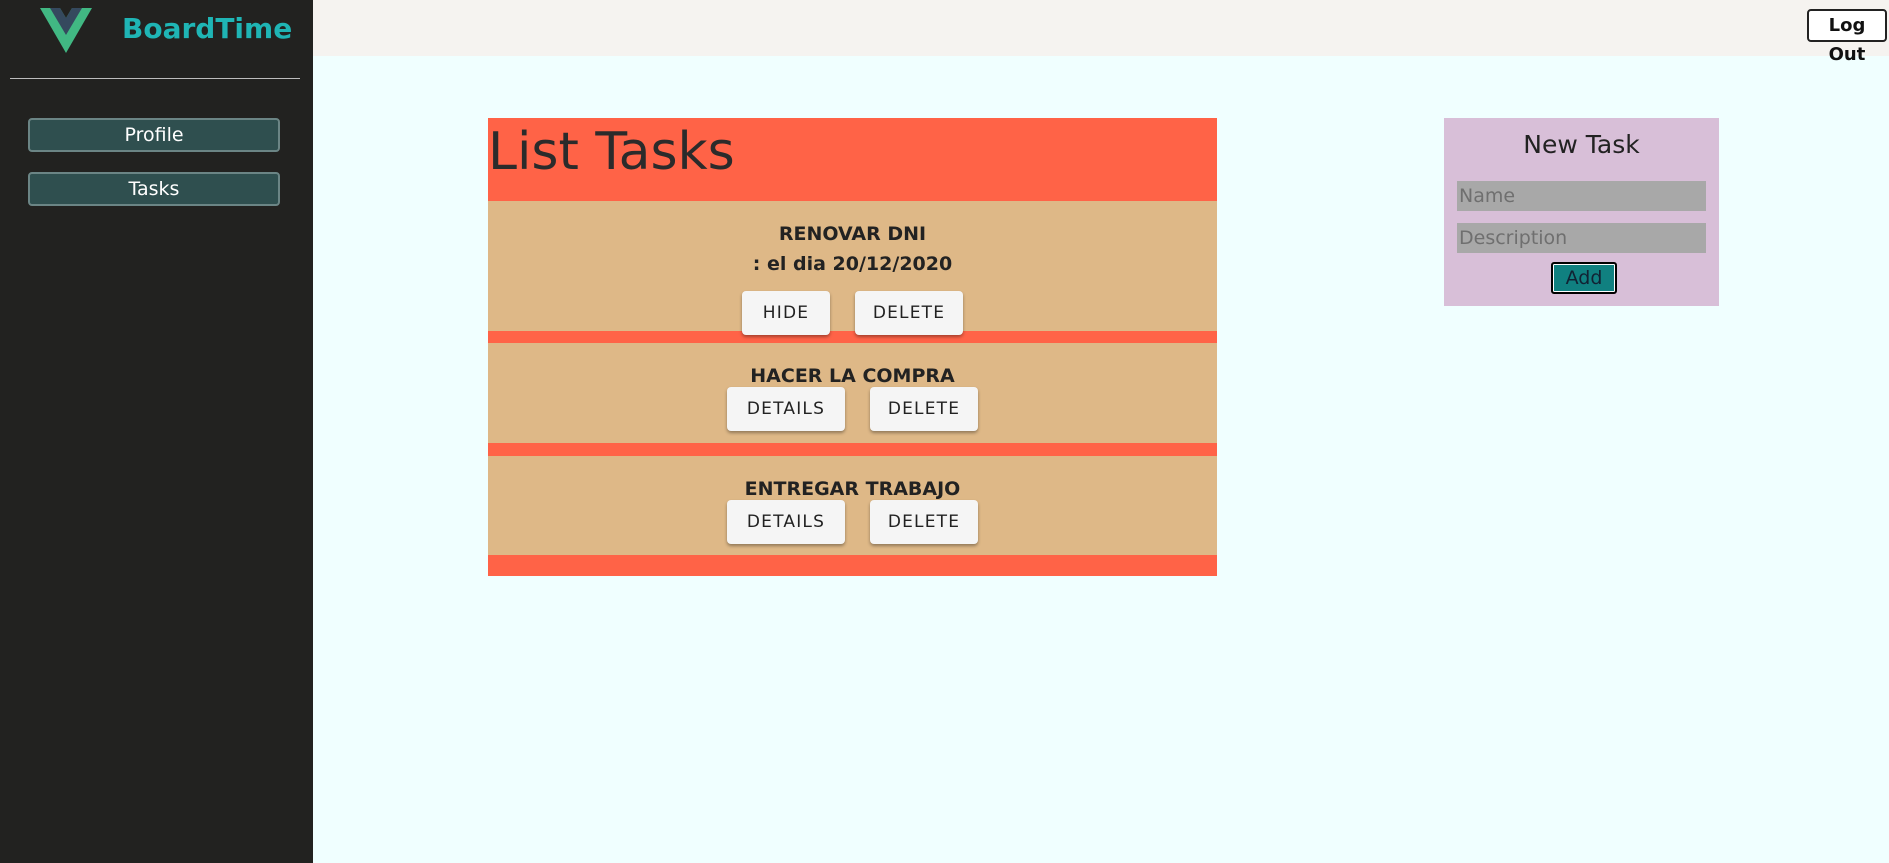 This screenshot has width=1889, height=863. I want to click on add-task-button: Add, so click(1584, 278).